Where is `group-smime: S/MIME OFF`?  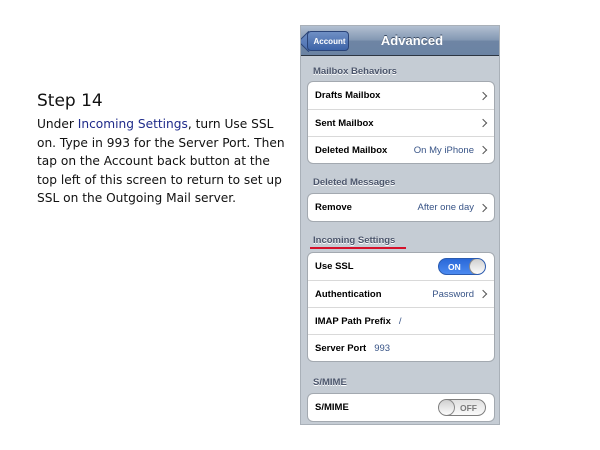 group-smime: S/MIME OFF is located at coordinates (401, 407).